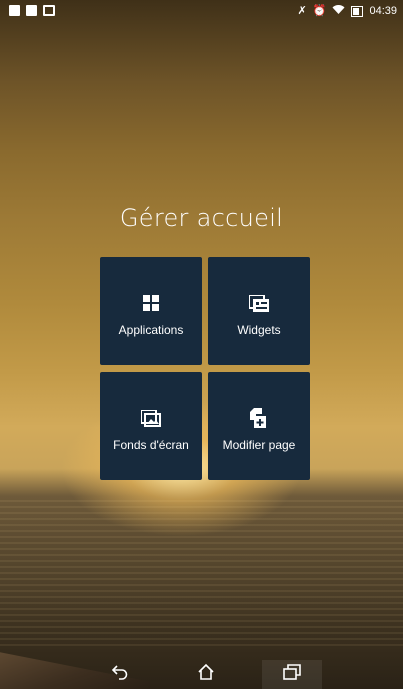  What do you see at coordinates (151, 418) in the screenshot?
I see `wallpaper-icon` at bounding box center [151, 418].